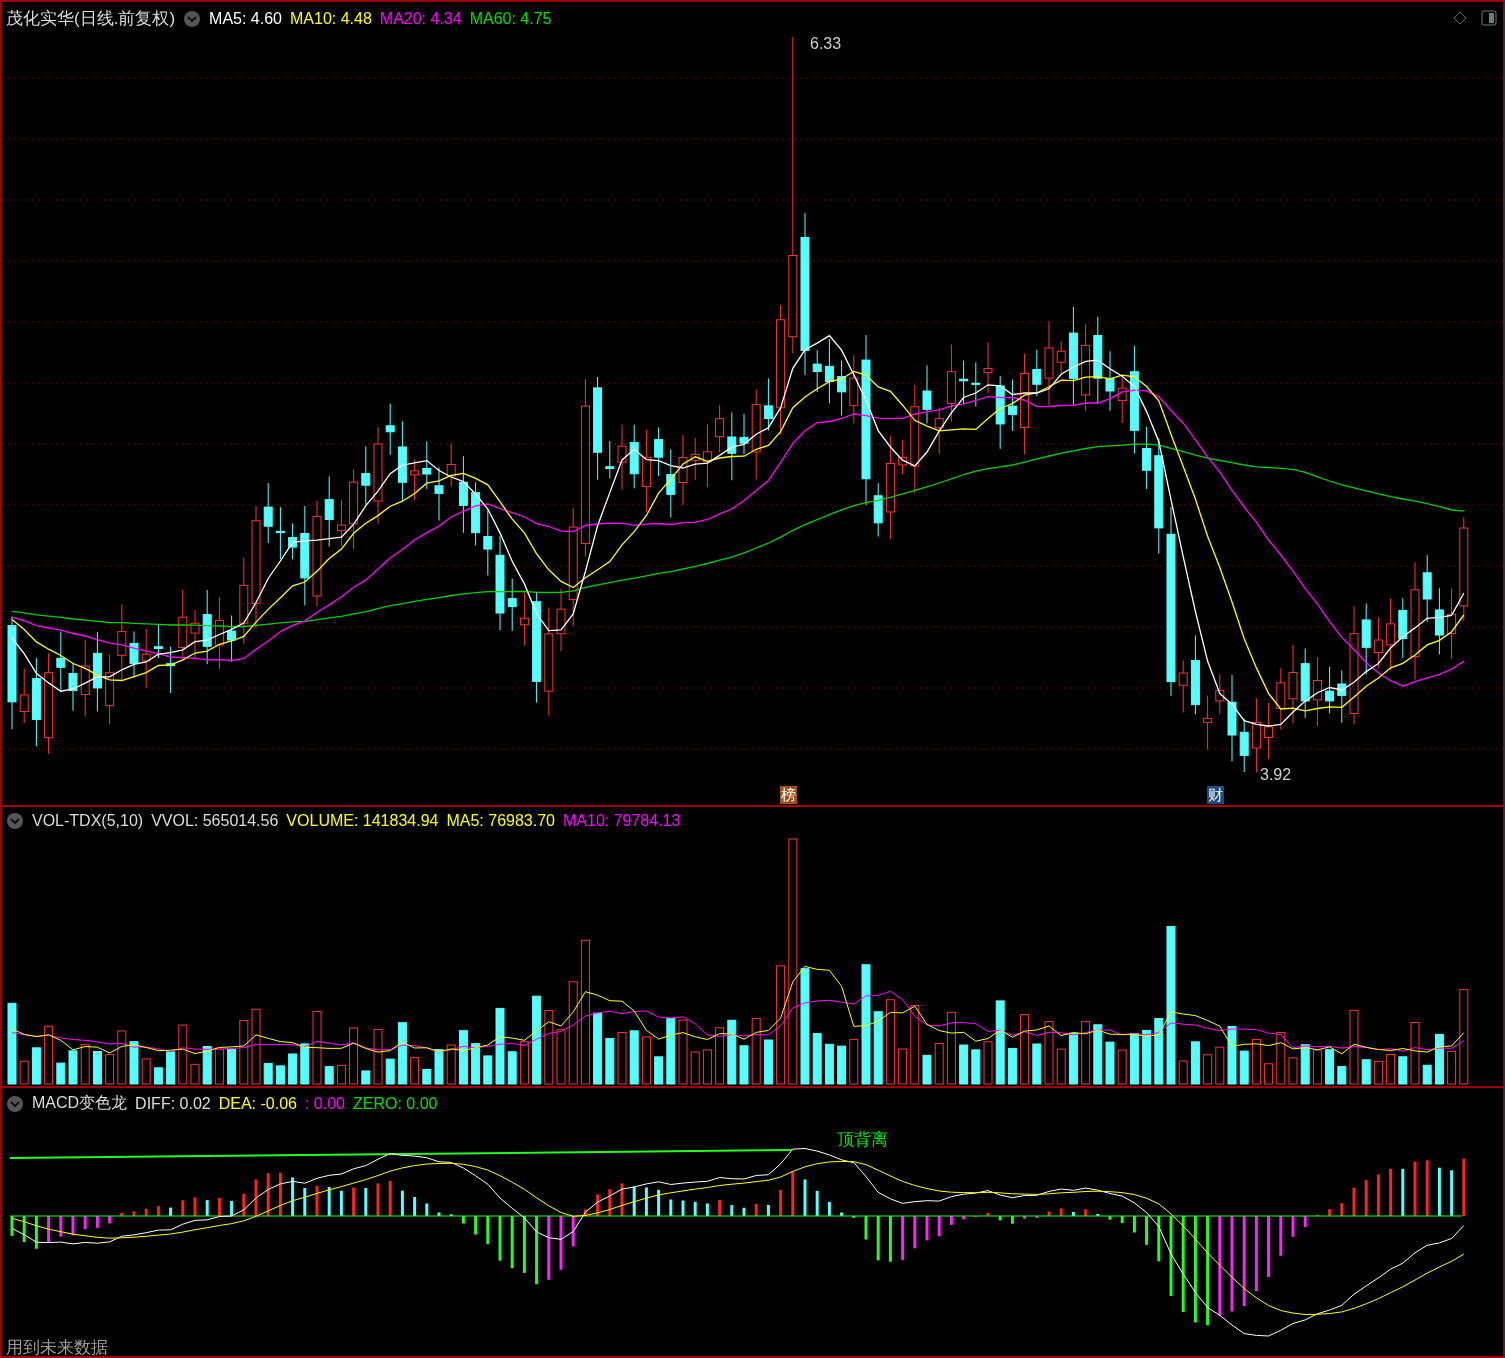 Image resolution: width=1505 pixels, height=1358 pixels. I want to click on divergence-annotation: 顶背离, so click(862, 1140).